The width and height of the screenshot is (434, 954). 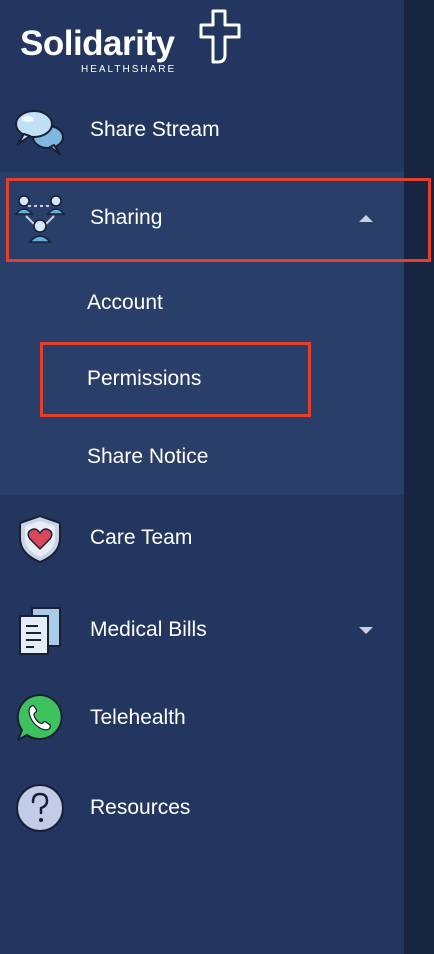 What do you see at coordinates (419, 477) in the screenshot?
I see `right-edge-panel` at bounding box center [419, 477].